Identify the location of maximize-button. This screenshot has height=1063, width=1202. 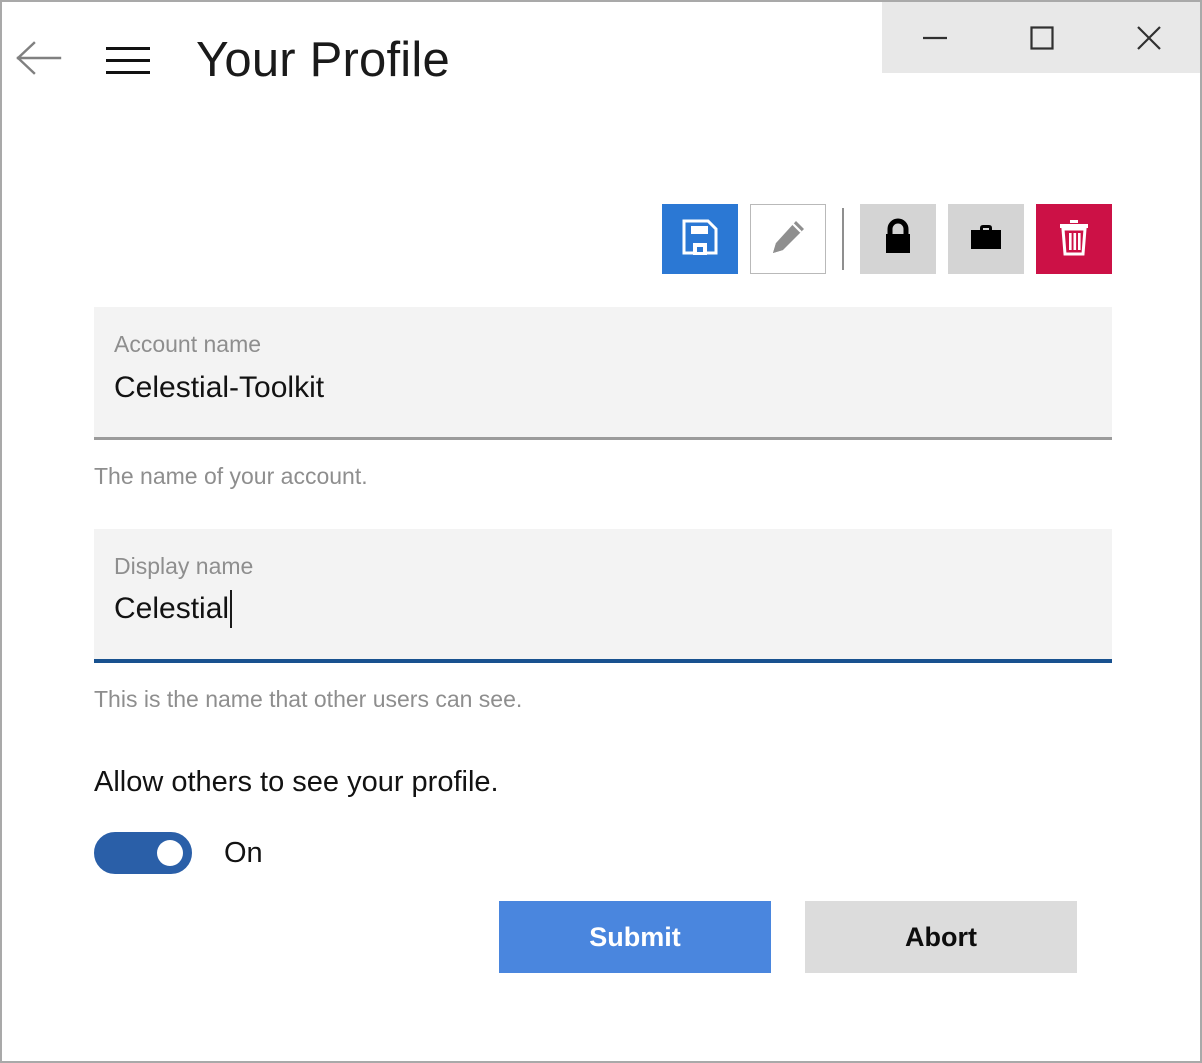
(1042, 37).